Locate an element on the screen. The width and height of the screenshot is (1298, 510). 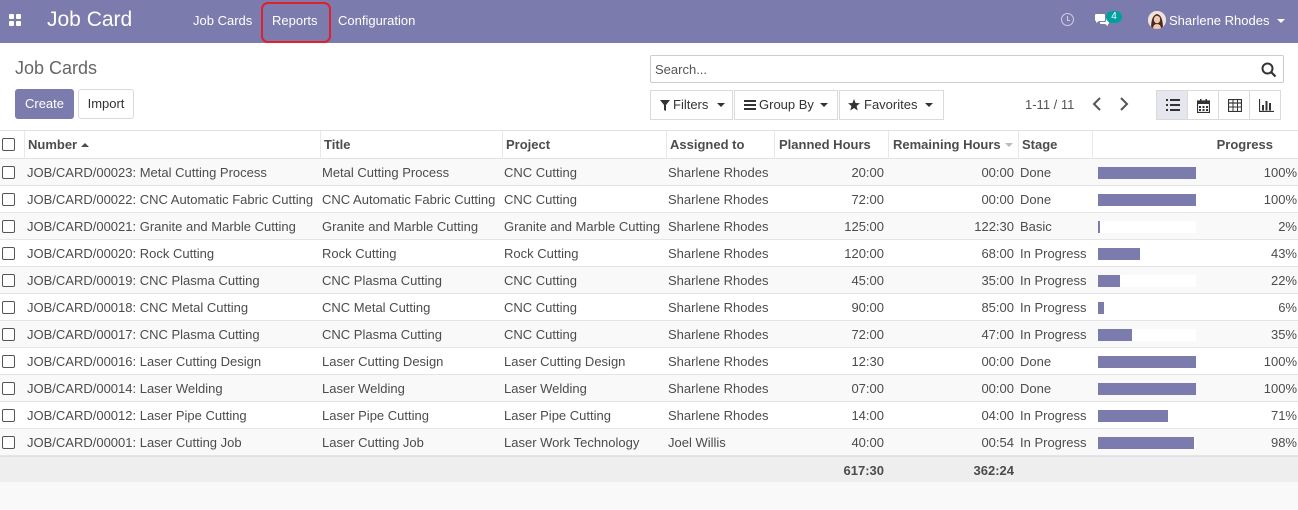
cell-remaining-hours: 04:00 is located at coordinates (997, 415).